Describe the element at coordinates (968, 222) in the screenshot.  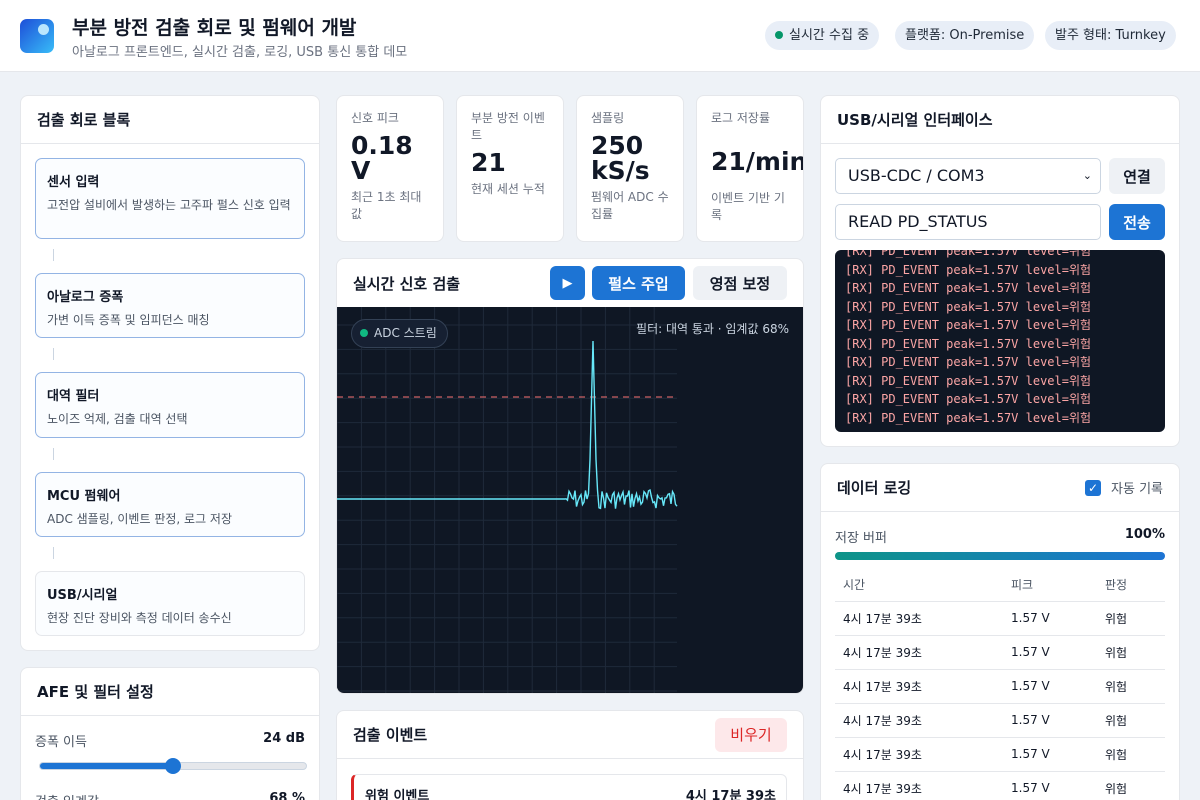
I see `command-input: READ PD_STATUS` at that location.